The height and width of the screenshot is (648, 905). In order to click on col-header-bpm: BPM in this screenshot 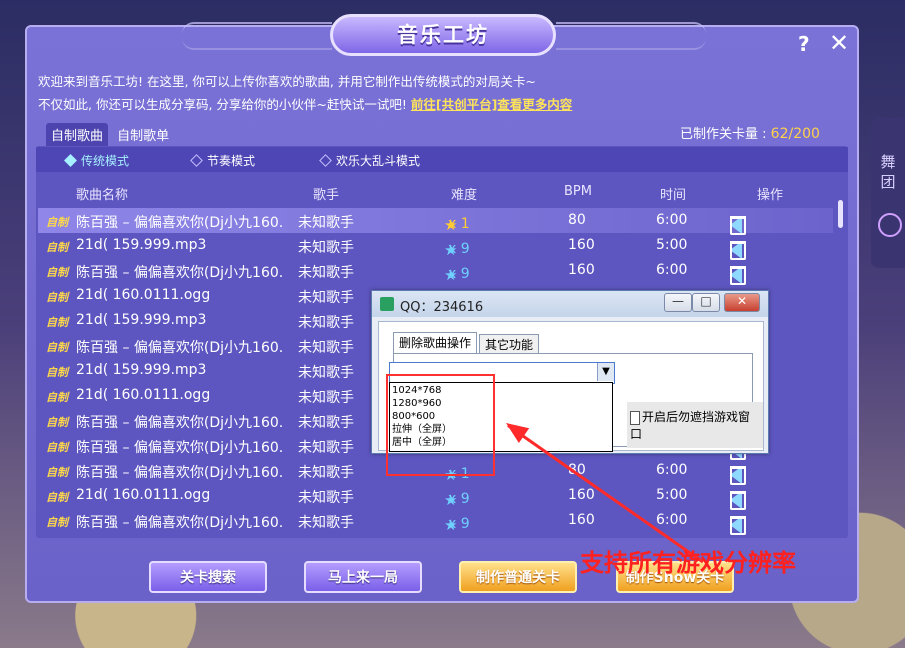, I will do `click(578, 191)`.